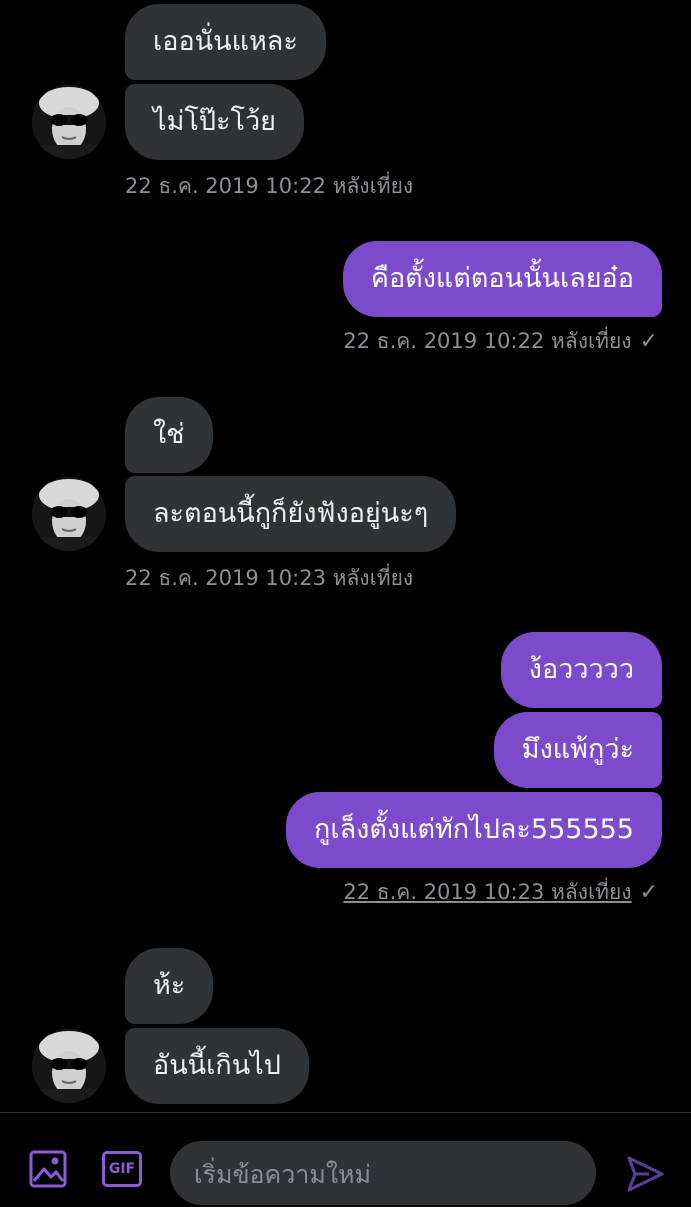  I want to click on message-timestamp: 22 ธ.ค. 2019 10:22 หลังเที่ยง, so click(269, 186).